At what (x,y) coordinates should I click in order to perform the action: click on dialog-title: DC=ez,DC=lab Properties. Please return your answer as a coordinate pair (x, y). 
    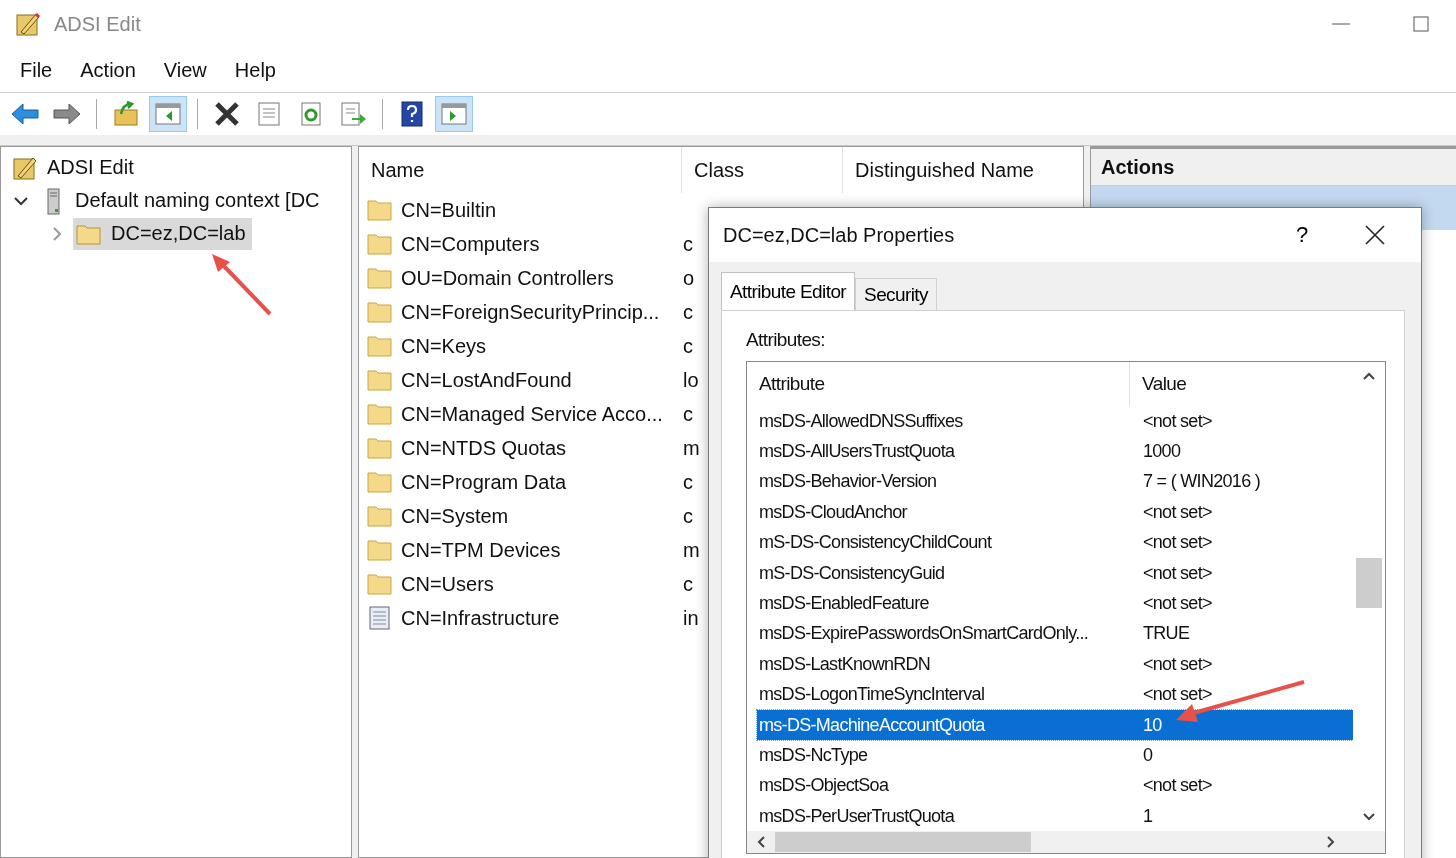
    Looking at the image, I should click on (839, 235).